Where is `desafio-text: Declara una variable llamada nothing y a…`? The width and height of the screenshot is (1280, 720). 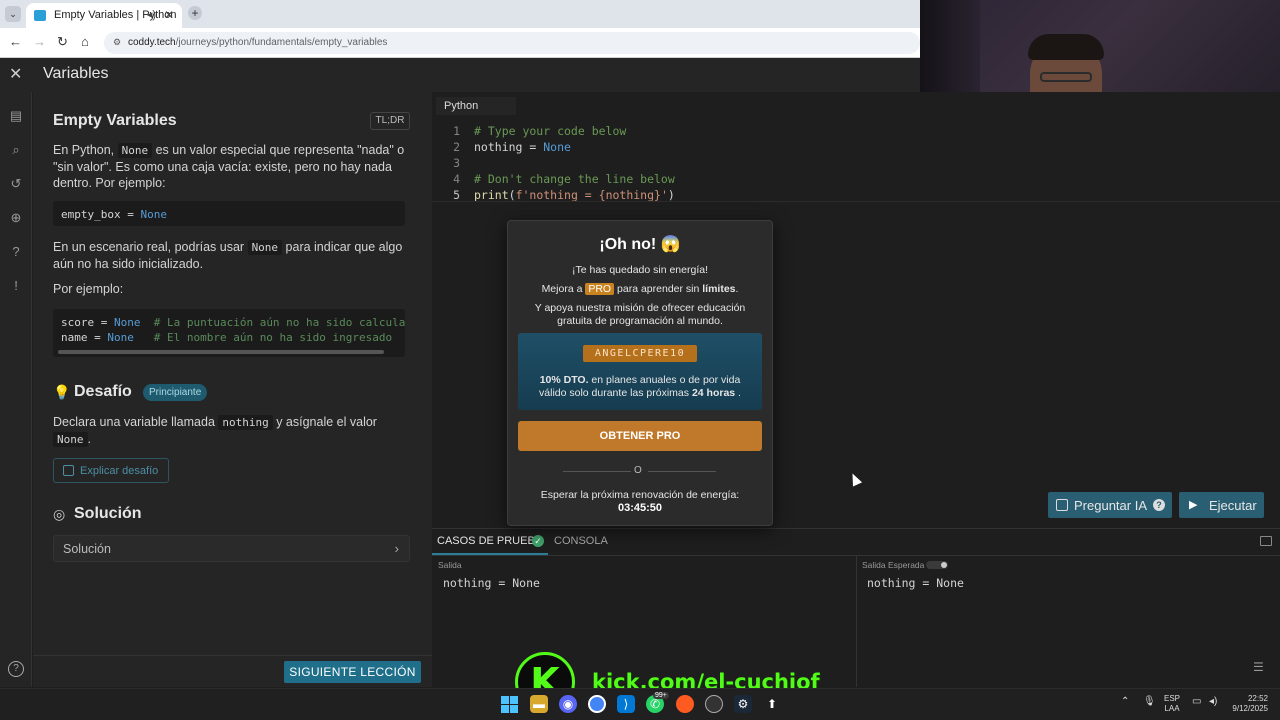 desafio-text: Declara una variable llamada nothing y a… is located at coordinates (233, 431).